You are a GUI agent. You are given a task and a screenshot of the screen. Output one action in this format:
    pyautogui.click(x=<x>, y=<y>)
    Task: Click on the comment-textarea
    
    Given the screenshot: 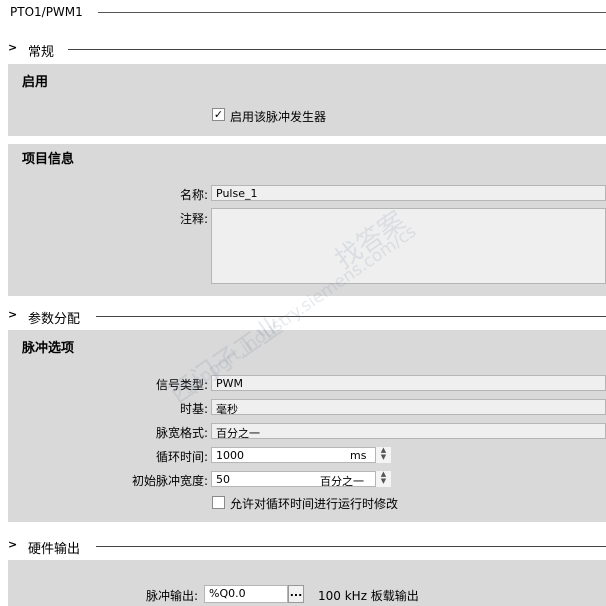 What is the action you would take?
    pyautogui.click(x=408, y=246)
    